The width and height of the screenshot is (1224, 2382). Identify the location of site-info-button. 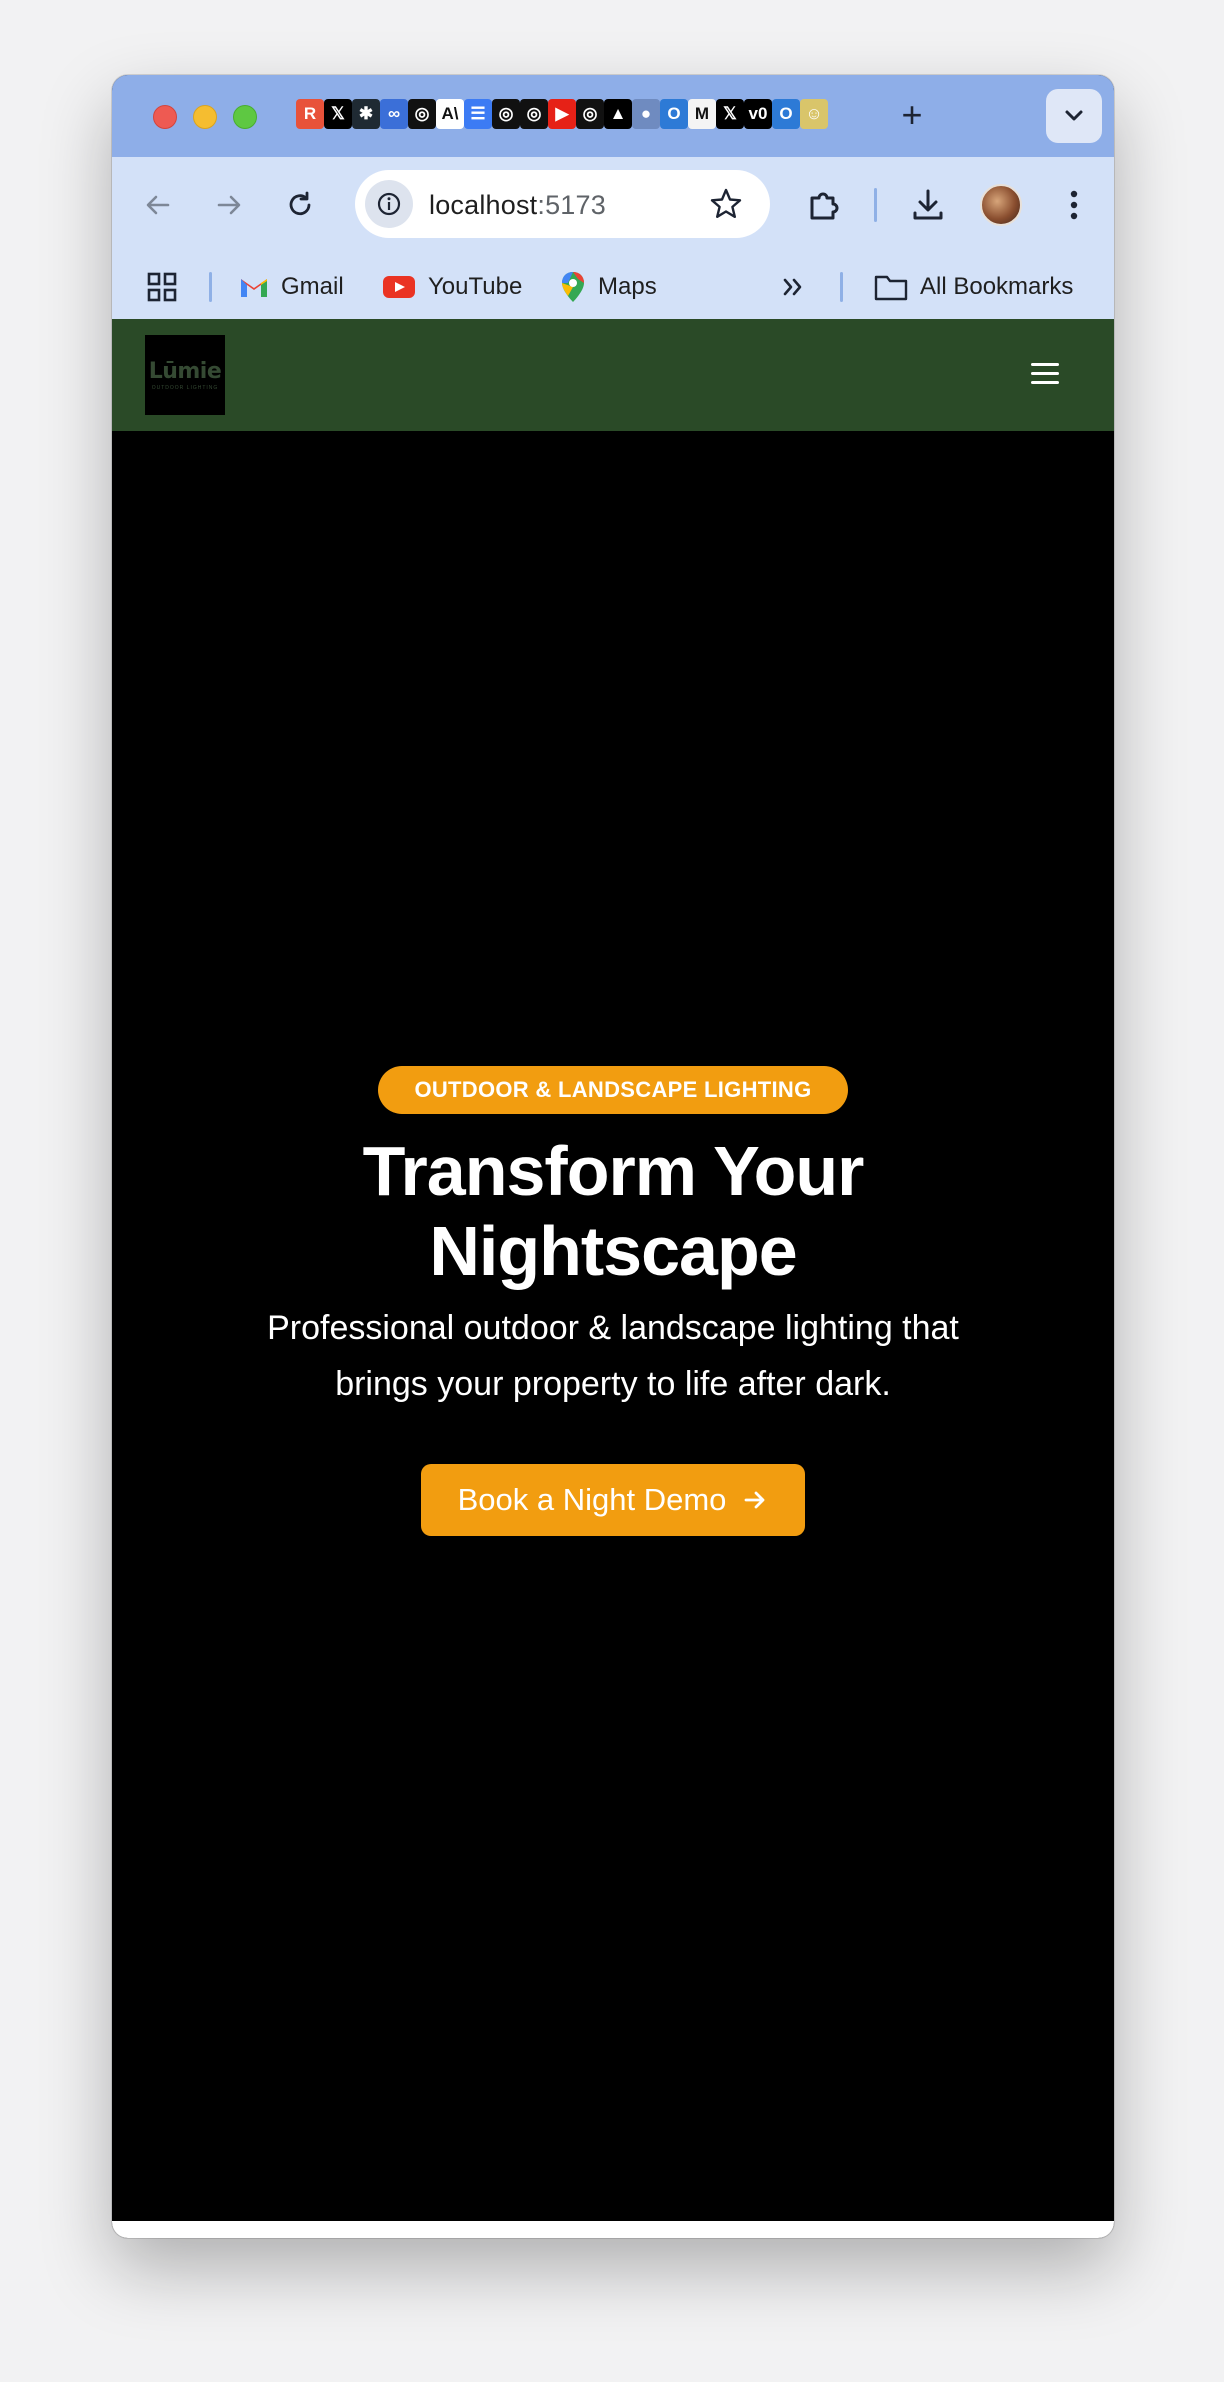
(389, 204).